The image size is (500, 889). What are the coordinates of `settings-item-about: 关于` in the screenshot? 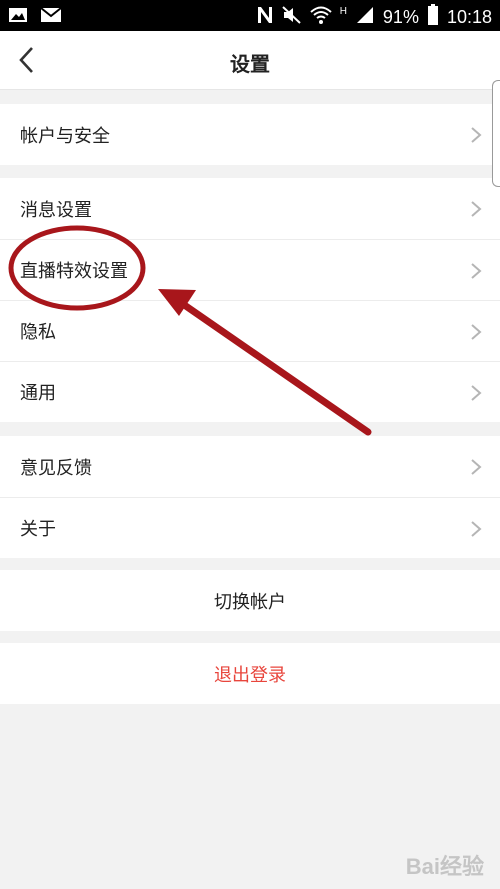 It's located at (250, 527).